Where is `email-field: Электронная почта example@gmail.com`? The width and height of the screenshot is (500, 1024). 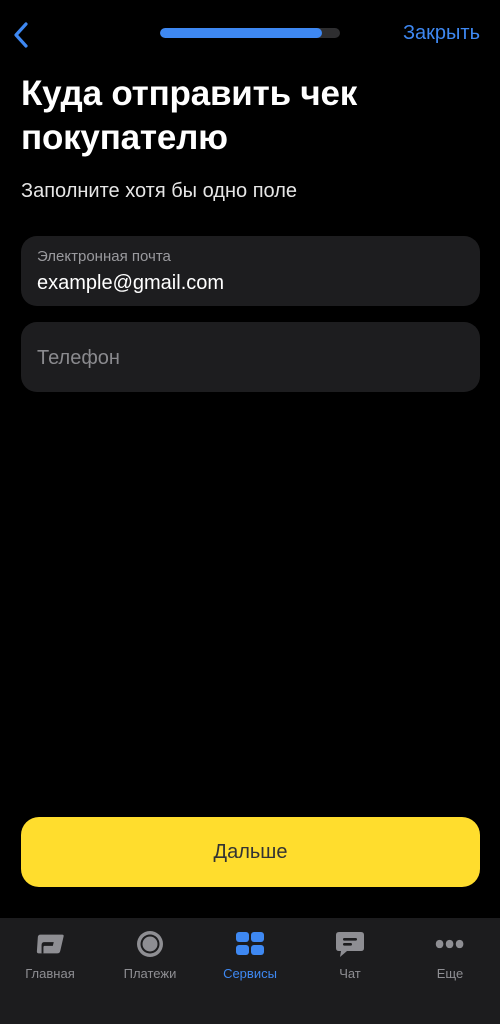
email-field: Электронная почта example@gmail.com is located at coordinates (250, 271).